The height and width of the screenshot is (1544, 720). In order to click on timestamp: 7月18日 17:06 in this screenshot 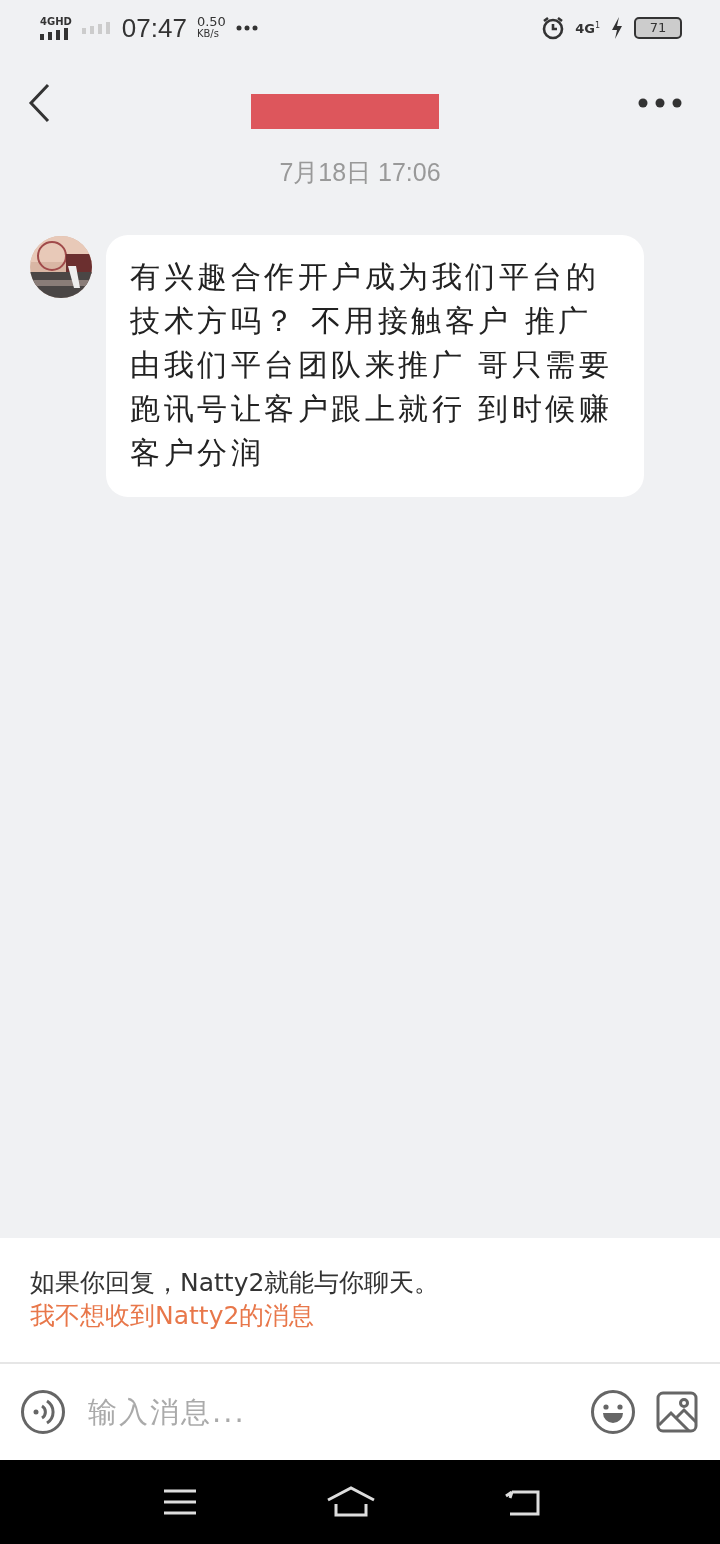, I will do `click(360, 172)`.